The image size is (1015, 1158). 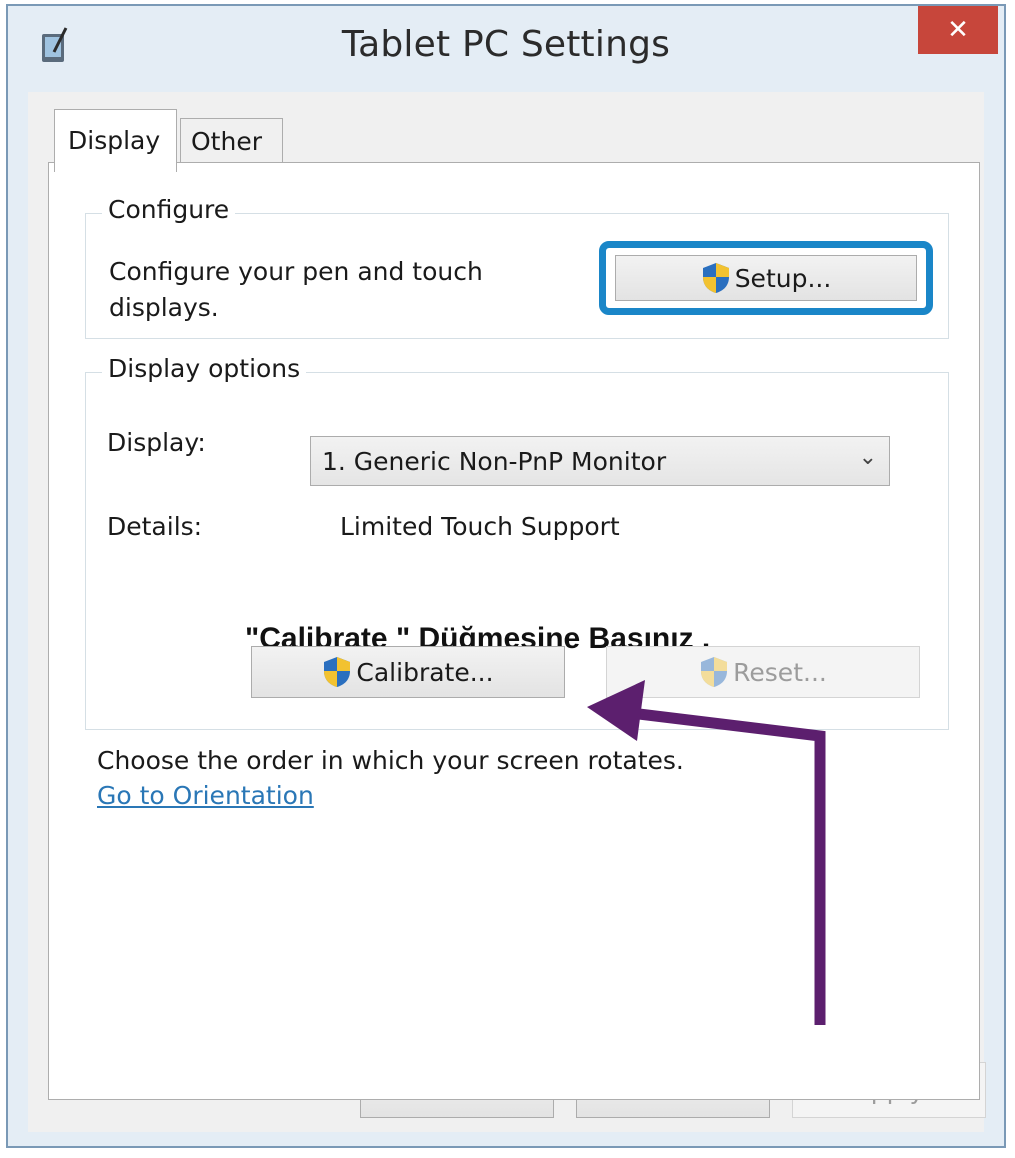 I want to click on display-select-value: 1. Generic Non-PnP Monitor, so click(x=494, y=461).